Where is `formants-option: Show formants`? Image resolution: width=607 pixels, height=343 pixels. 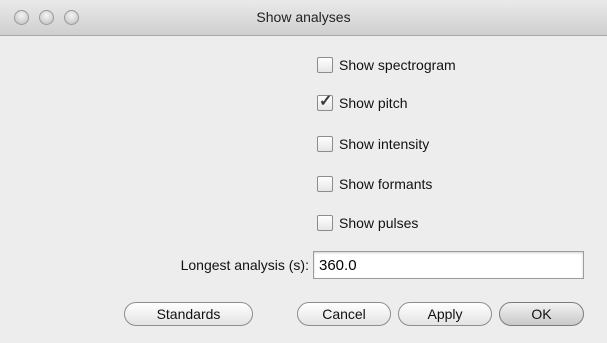
formants-option: Show formants is located at coordinates (374, 184).